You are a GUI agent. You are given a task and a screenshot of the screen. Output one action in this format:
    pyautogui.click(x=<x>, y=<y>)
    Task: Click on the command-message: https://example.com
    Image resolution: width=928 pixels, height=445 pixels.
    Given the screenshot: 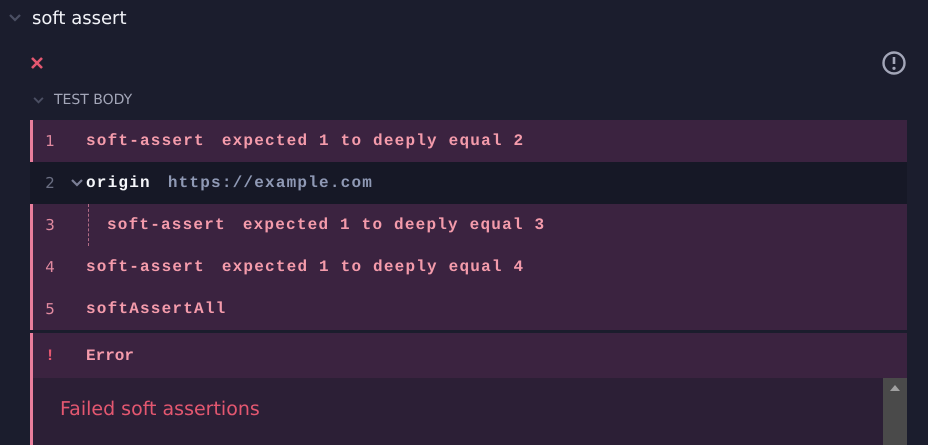 What is the action you would take?
    pyautogui.click(x=271, y=183)
    